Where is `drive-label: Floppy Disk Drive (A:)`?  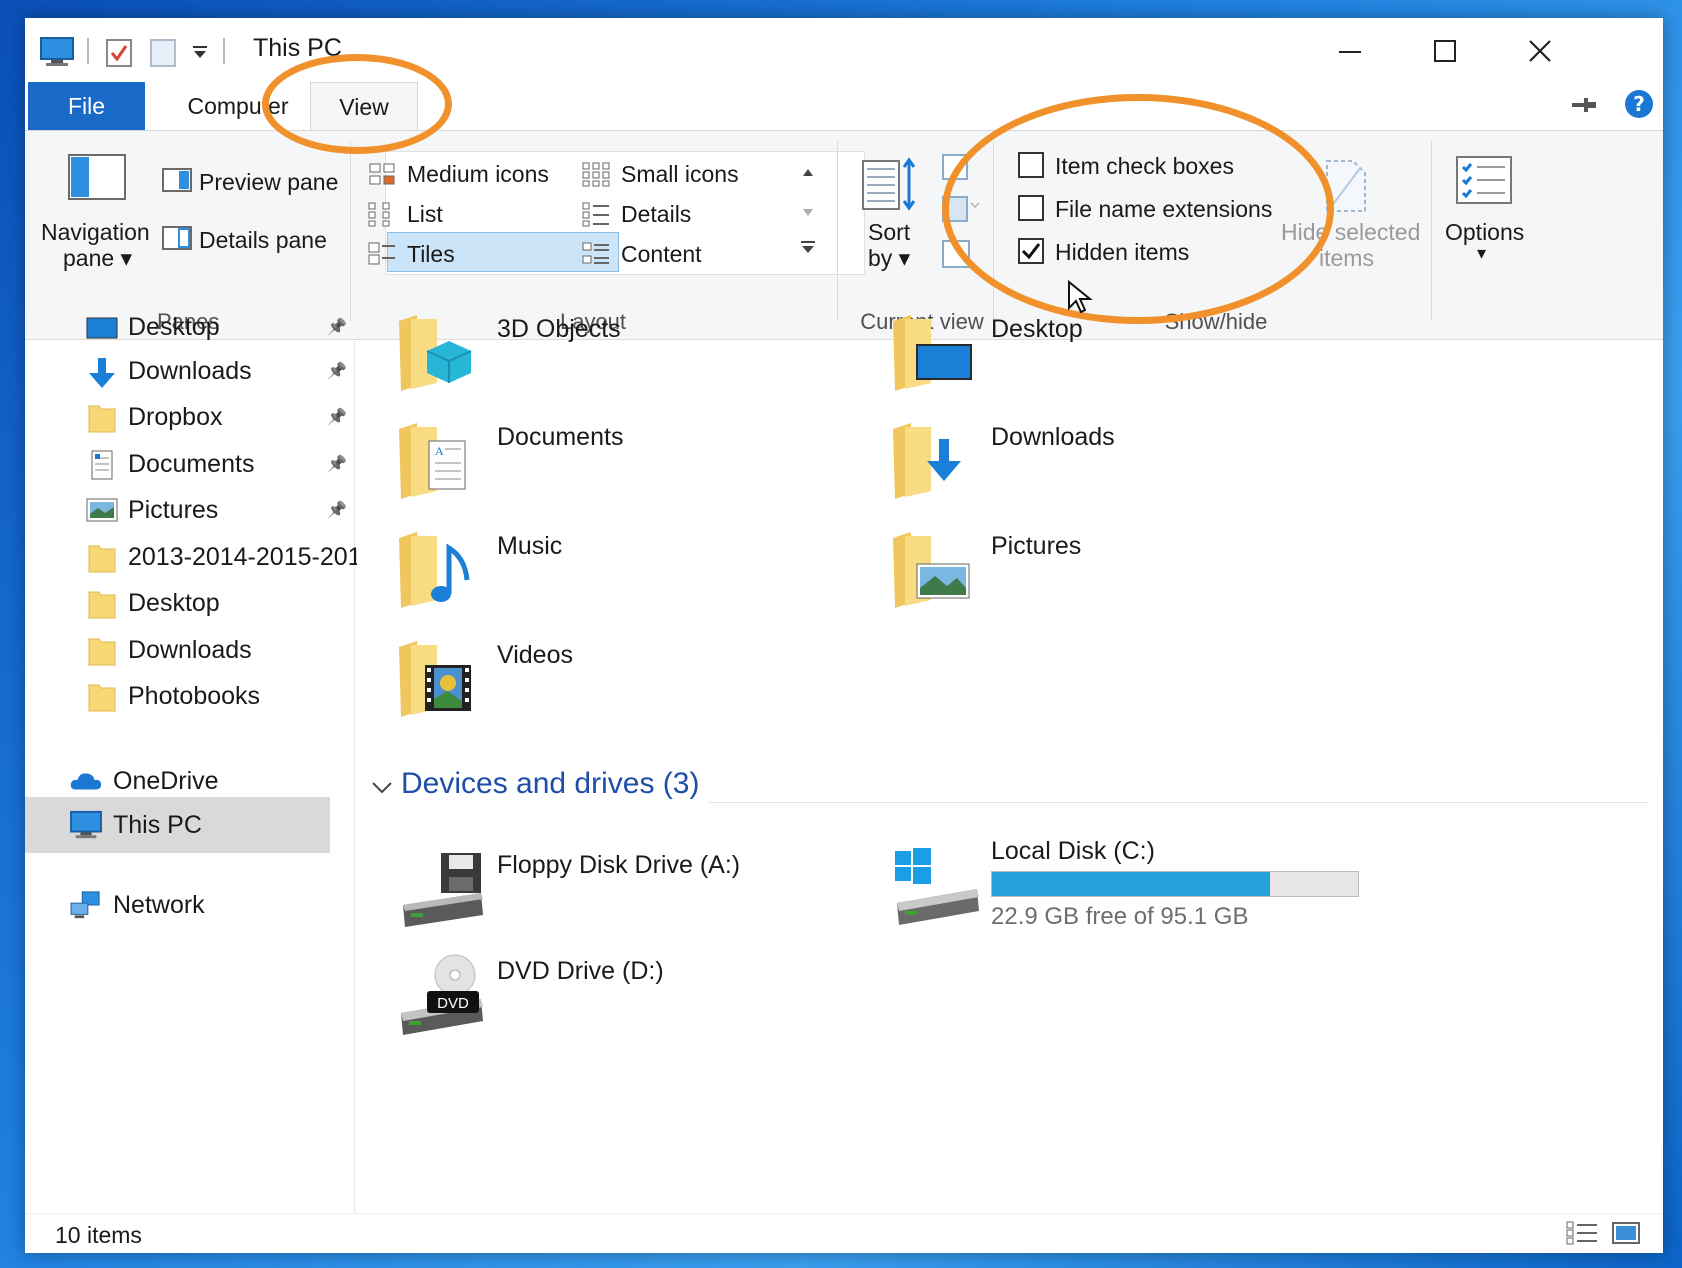 drive-label: Floppy Disk Drive (A:) is located at coordinates (618, 865).